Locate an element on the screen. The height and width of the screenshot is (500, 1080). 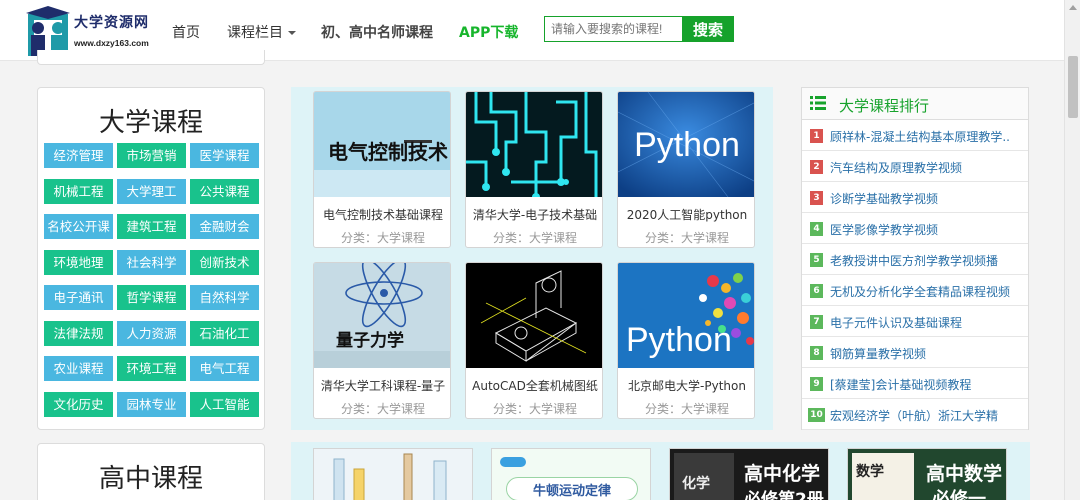
ranking-item: 8 钢筋算量教学视频 is located at coordinates (915, 352).